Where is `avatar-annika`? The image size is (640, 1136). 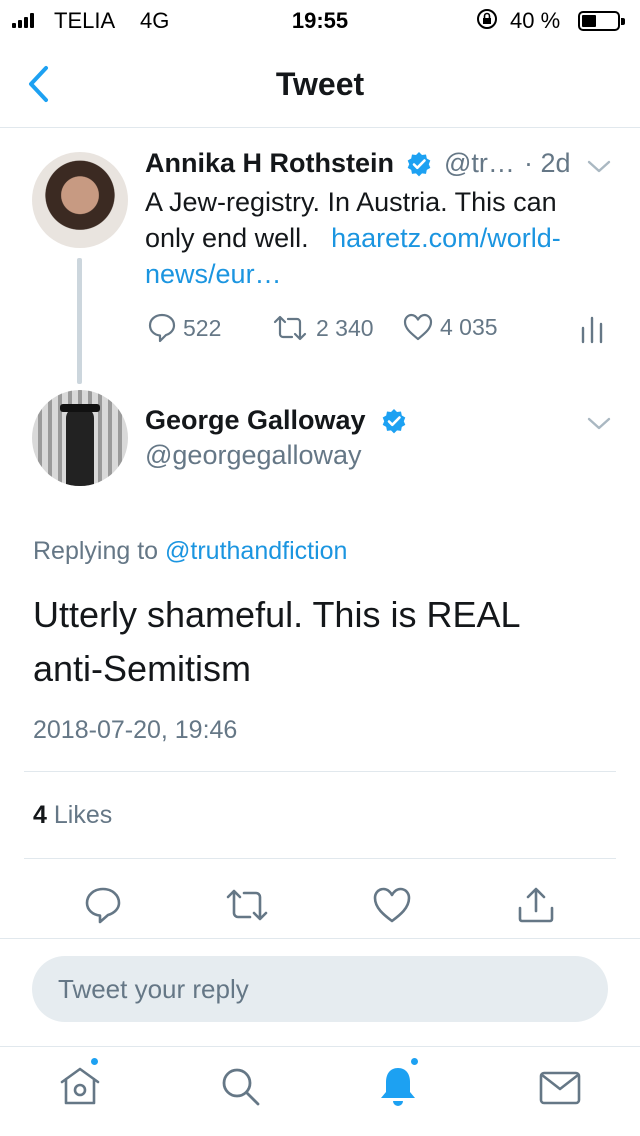 avatar-annika is located at coordinates (80, 200).